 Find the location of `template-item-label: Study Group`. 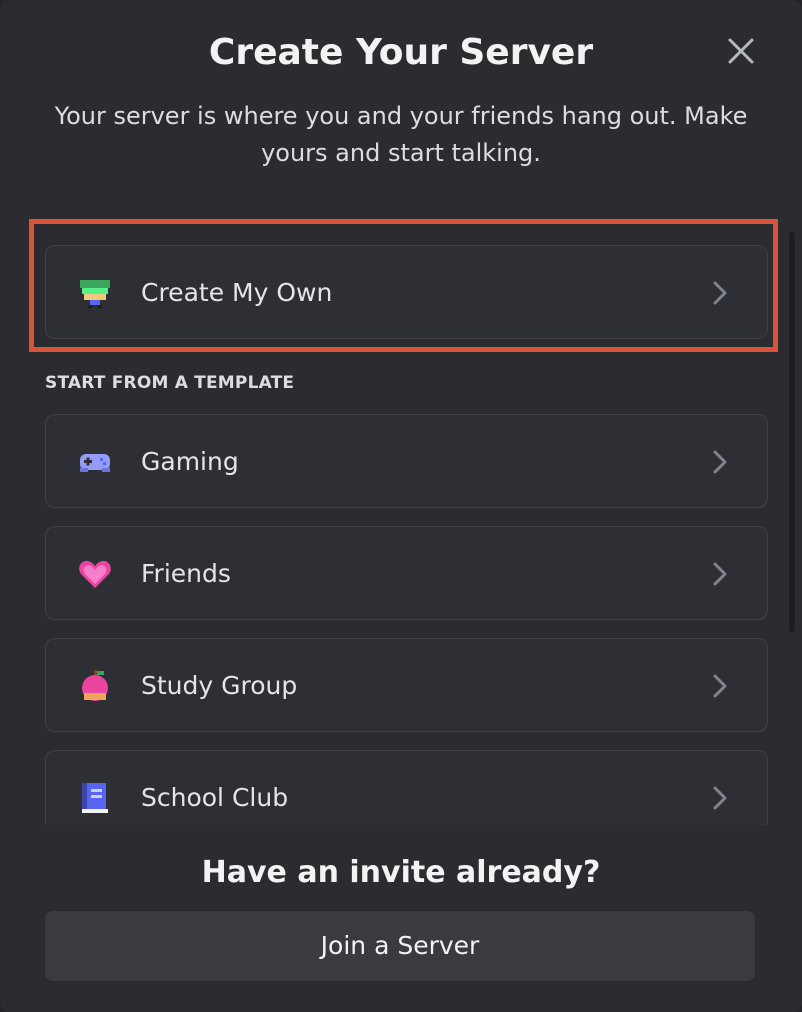

template-item-label: Study Group is located at coordinates (219, 685).